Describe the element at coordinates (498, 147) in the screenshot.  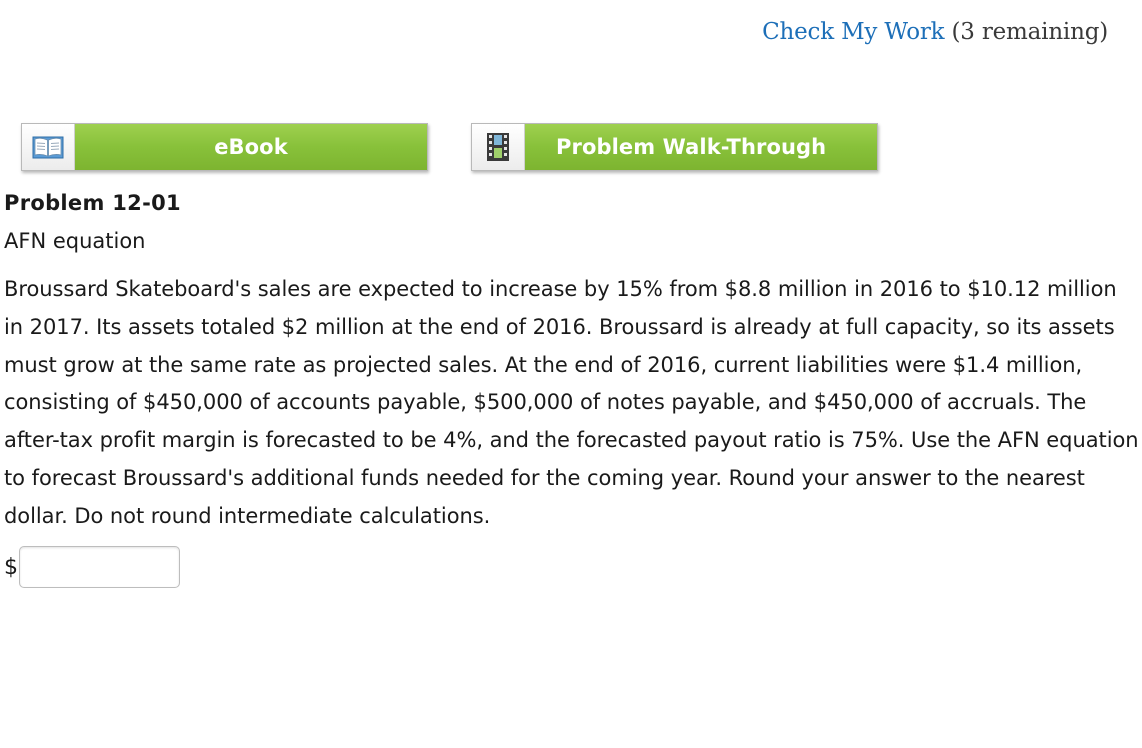
I see `film-icon` at that location.